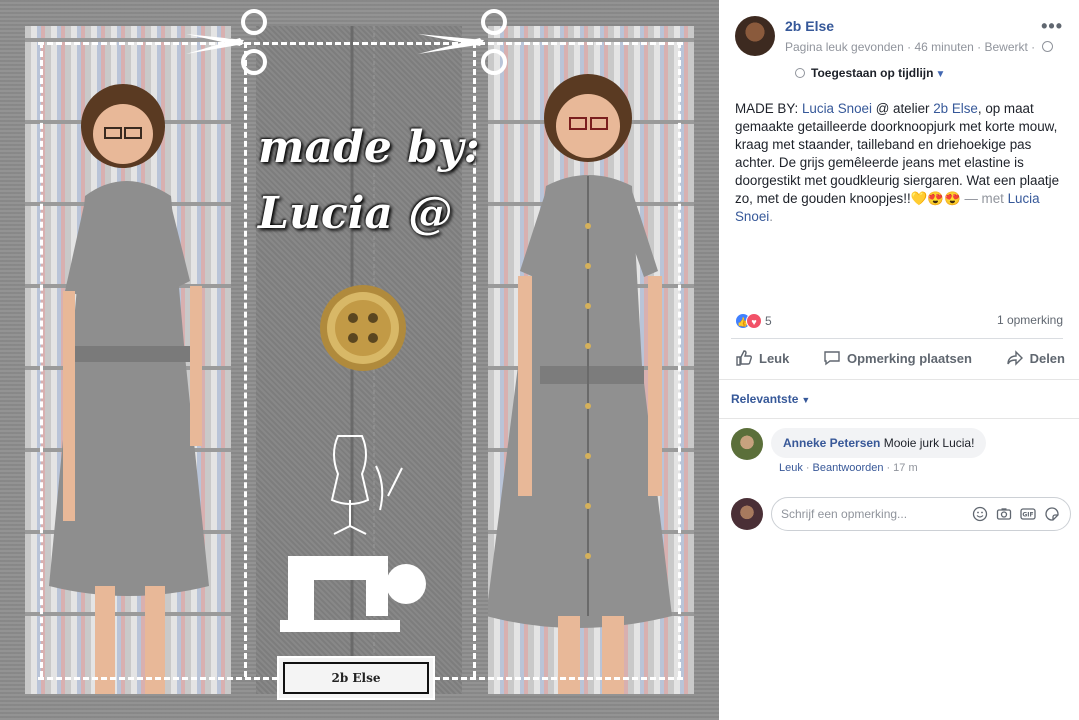  I want to click on comment-author: Anneke Petersen, so click(831, 443).